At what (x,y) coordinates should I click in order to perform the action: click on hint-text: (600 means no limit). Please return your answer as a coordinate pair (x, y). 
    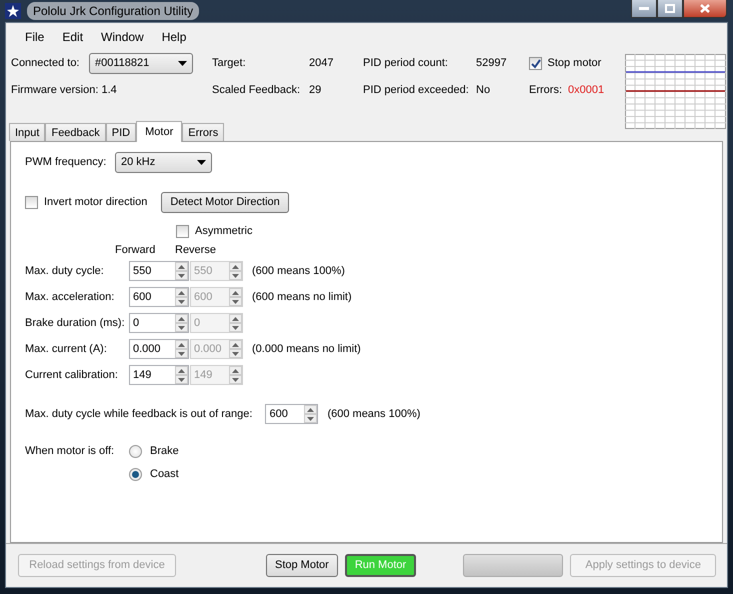
    Looking at the image, I should click on (302, 297).